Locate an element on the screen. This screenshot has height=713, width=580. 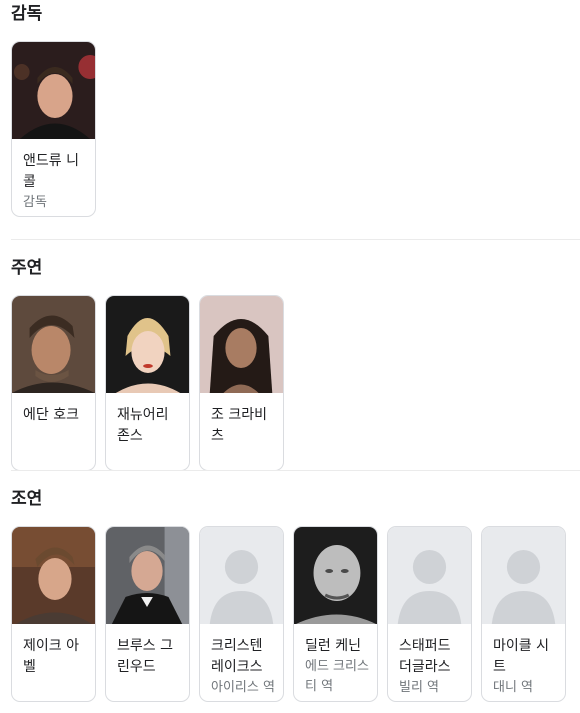
person-card-ethan-hawke: 에단 호크 is located at coordinates (53, 383).